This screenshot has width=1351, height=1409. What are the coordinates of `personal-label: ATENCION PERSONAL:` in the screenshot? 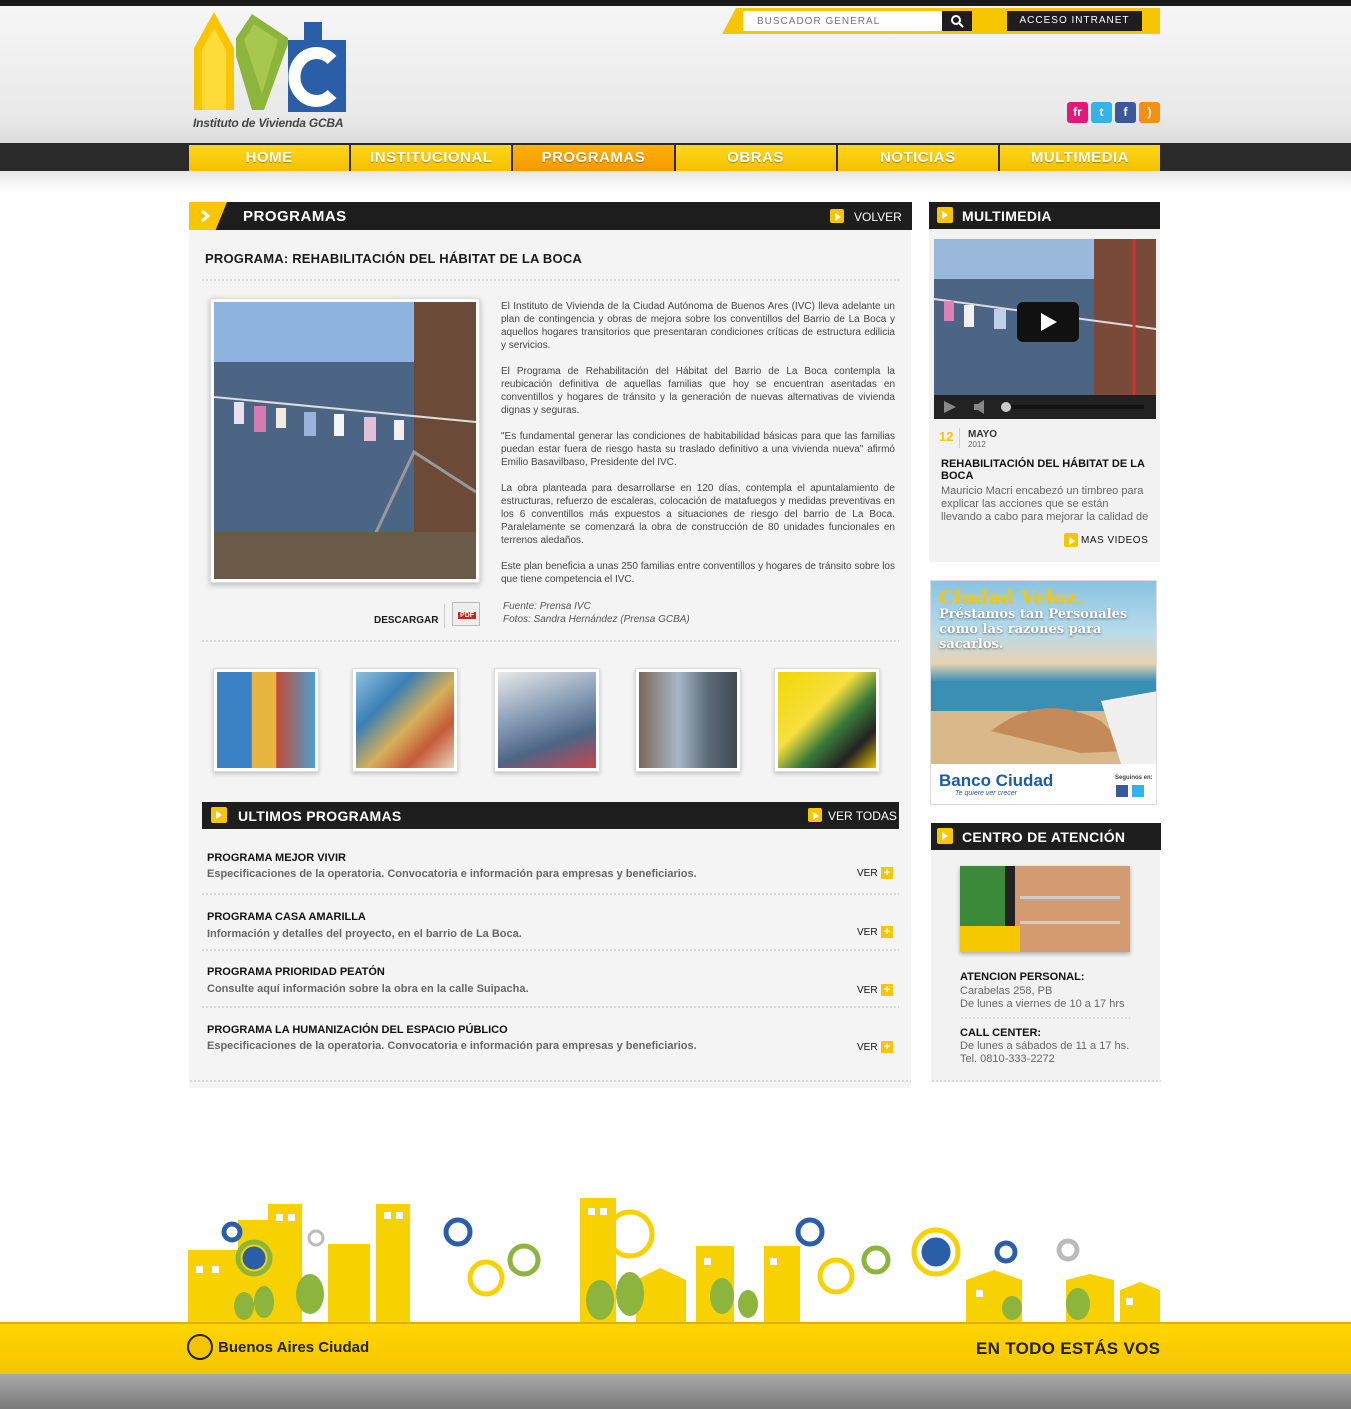 It's located at (1022, 977).